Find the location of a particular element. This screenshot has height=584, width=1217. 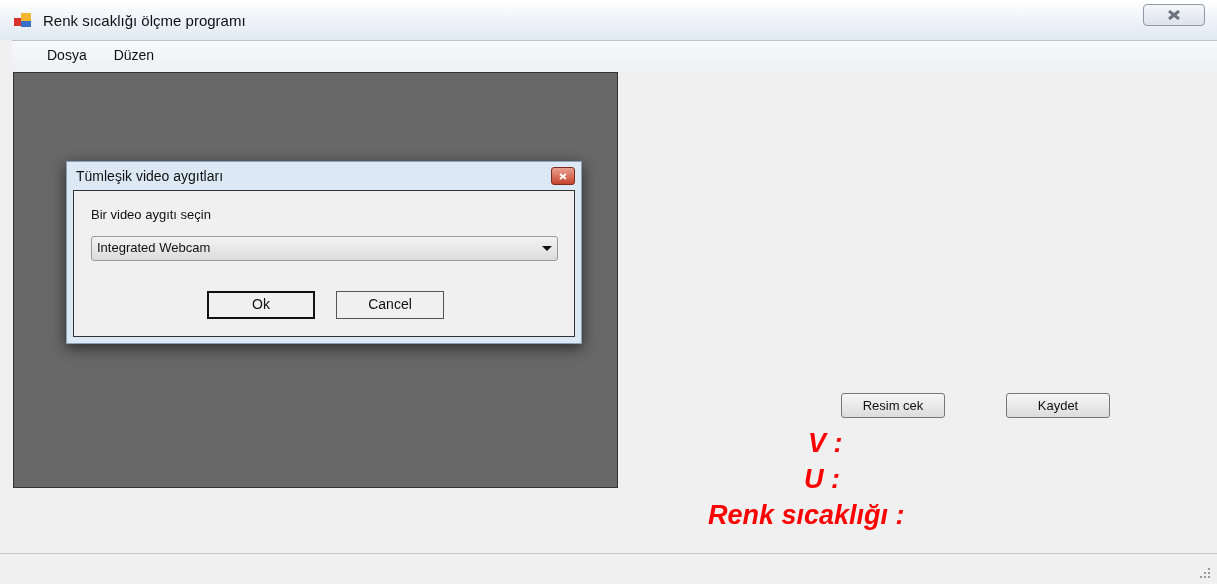

dropdown-arrow-icon is located at coordinates (547, 248).